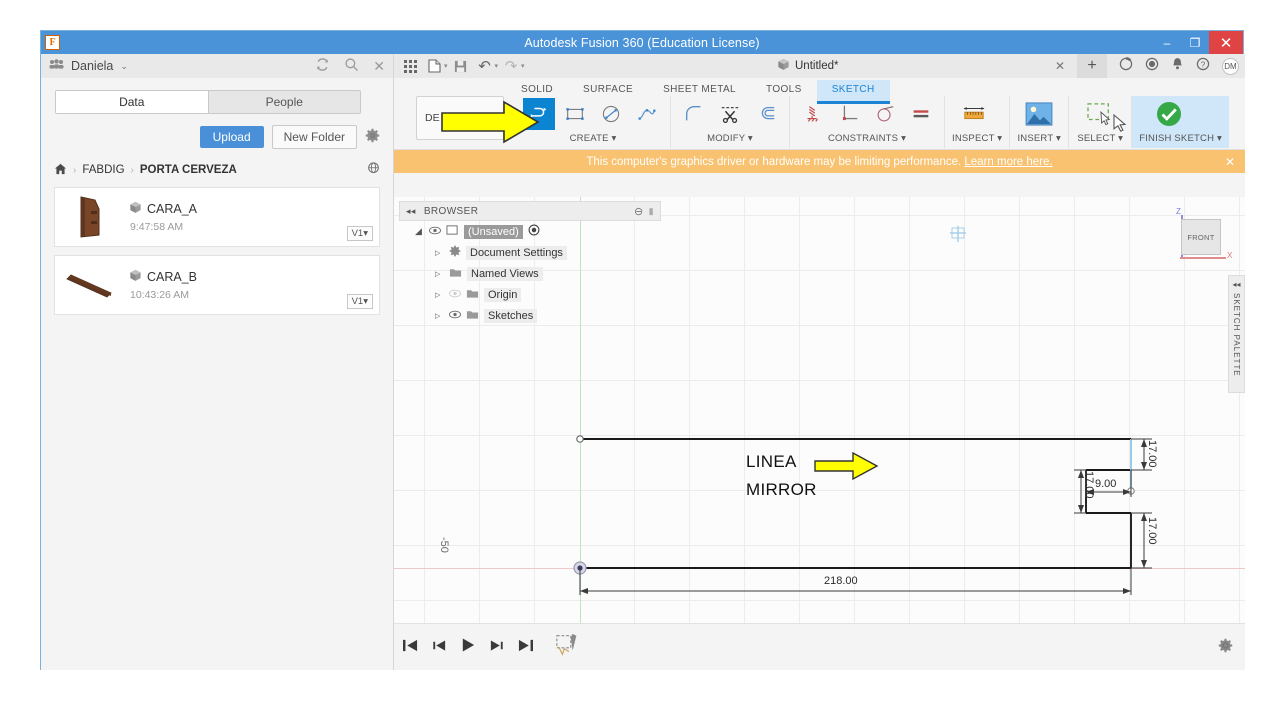 The image size is (1280, 720). Describe the element at coordinates (1039, 114) in the screenshot. I see `insert-image-tool` at that location.